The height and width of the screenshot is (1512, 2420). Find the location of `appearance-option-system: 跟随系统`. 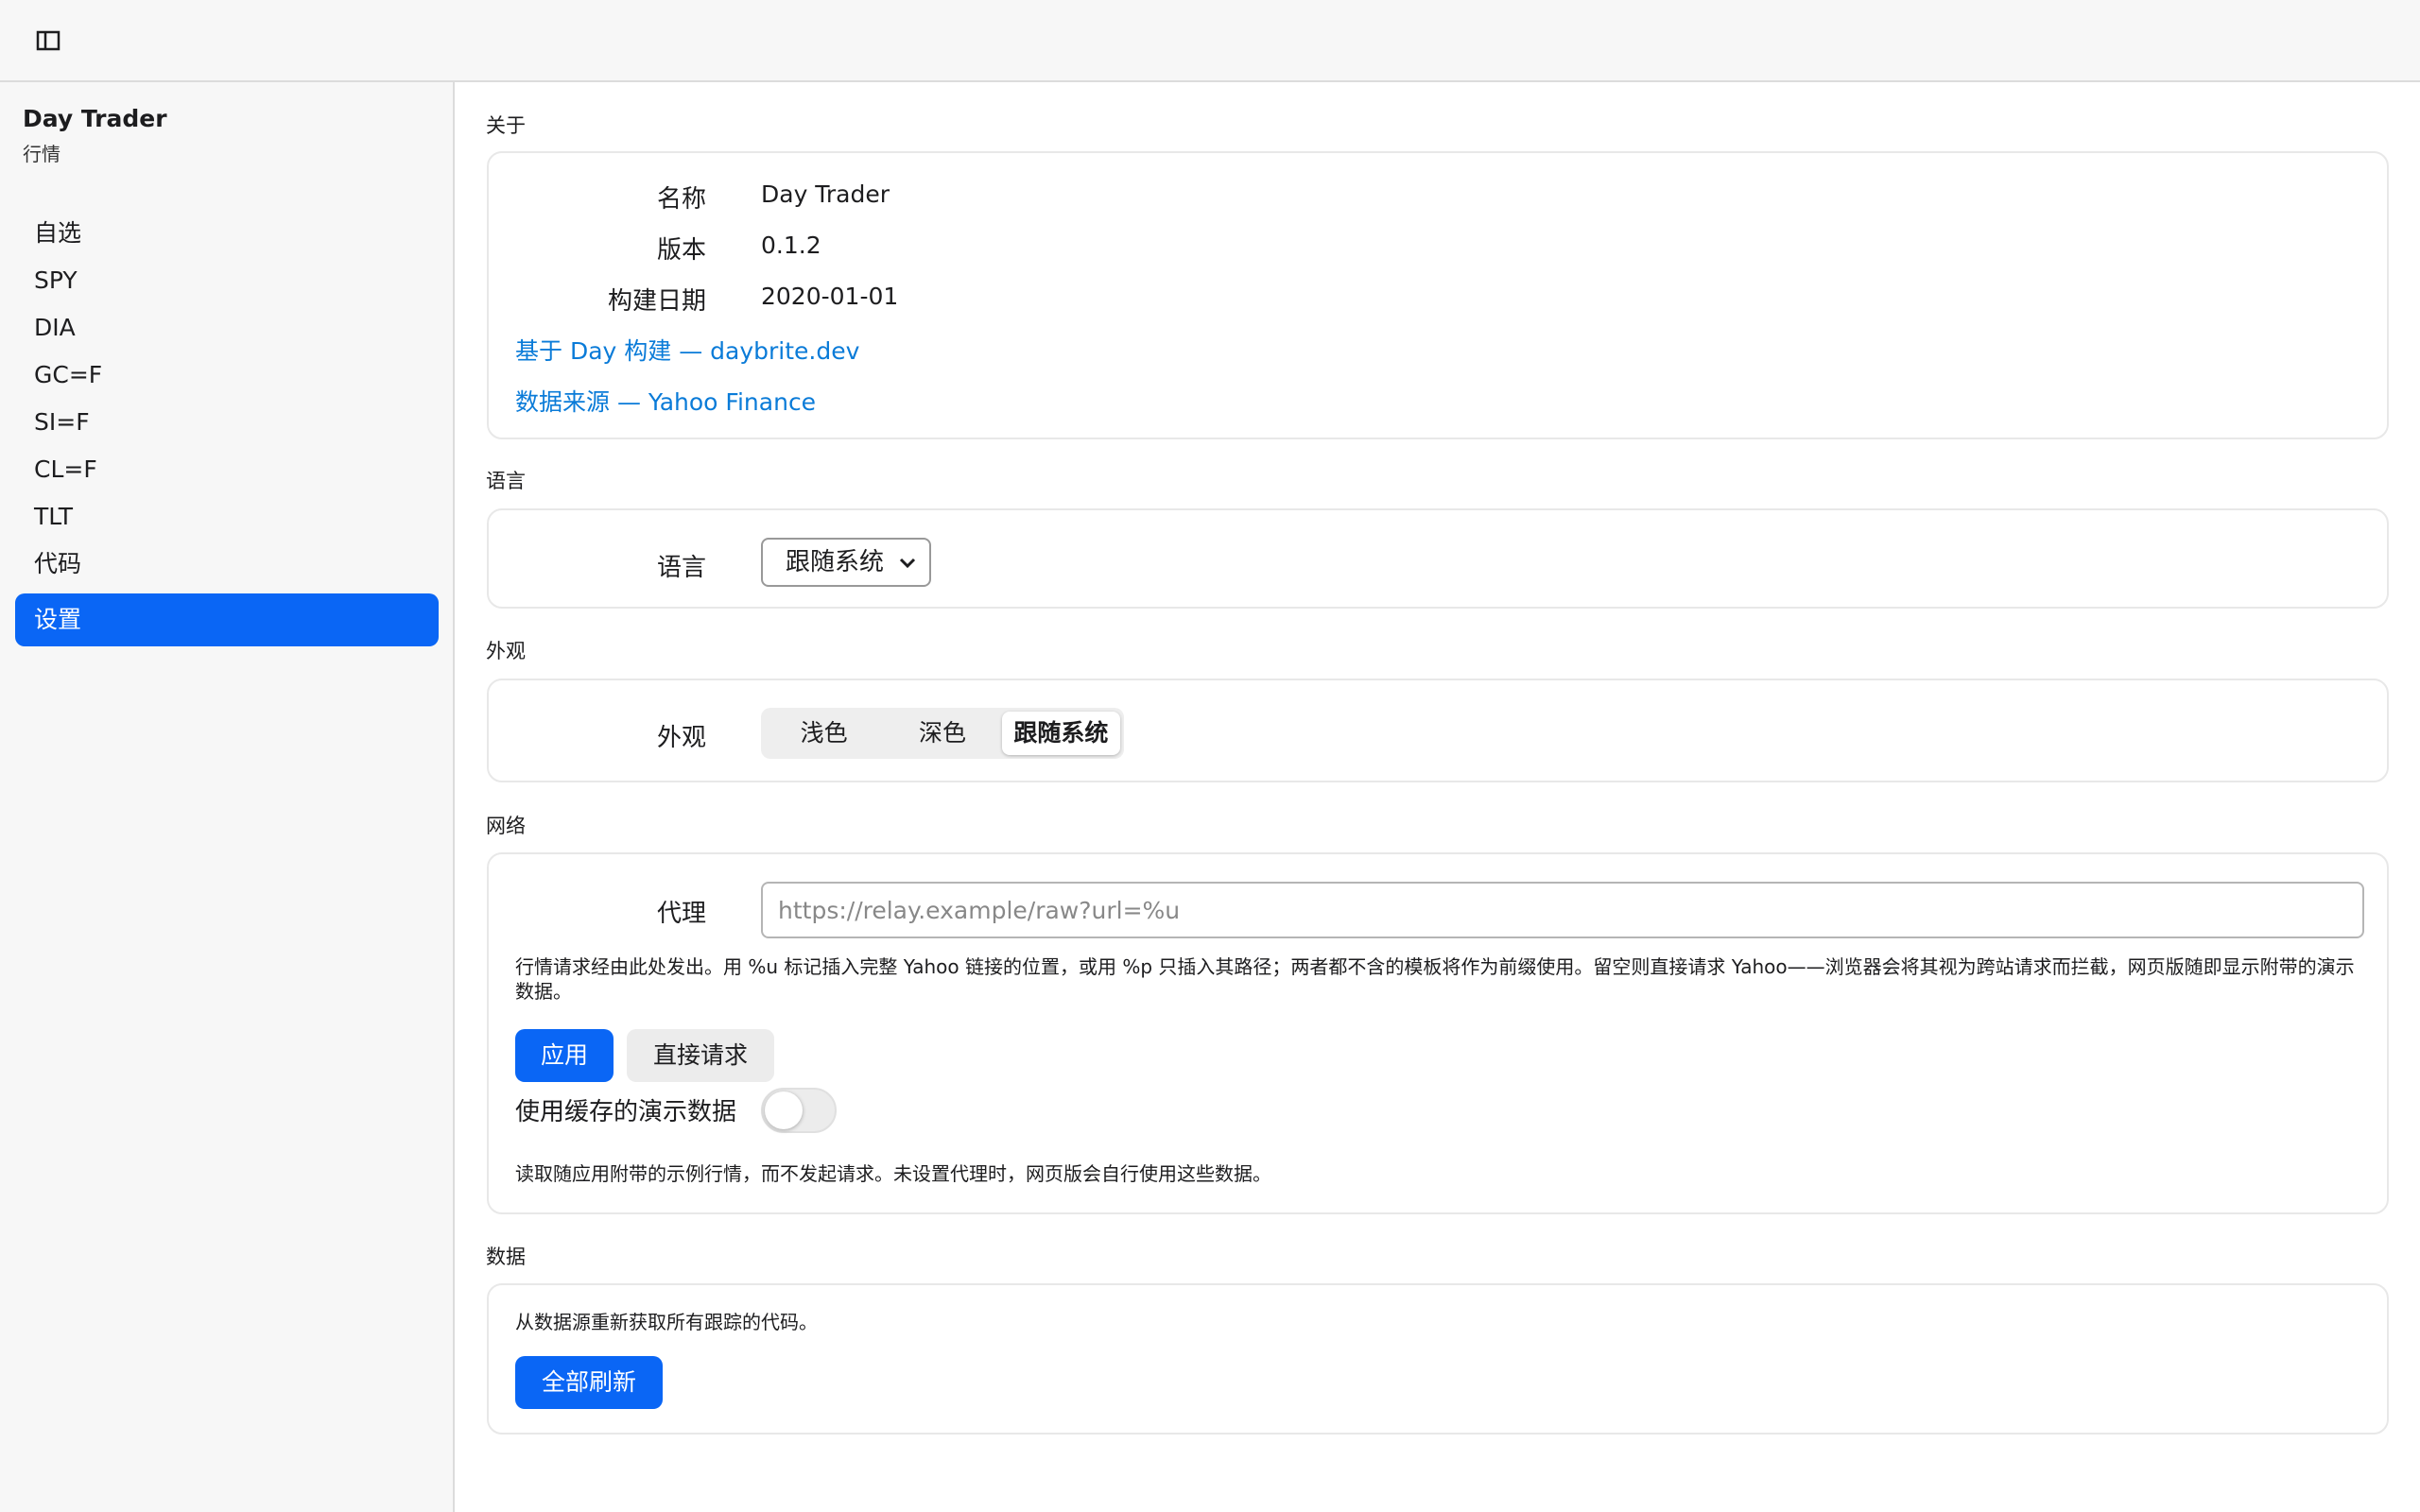

appearance-option-system: 跟随系统 is located at coordinates (1060, 733).